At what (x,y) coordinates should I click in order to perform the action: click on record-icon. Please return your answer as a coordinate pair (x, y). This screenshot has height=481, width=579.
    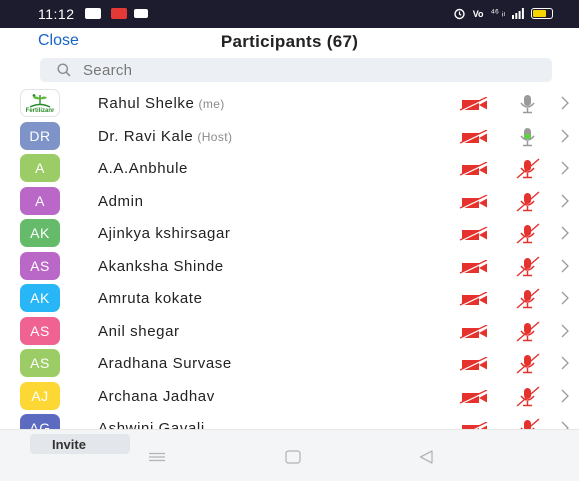
    Looking at the image, I should click on (119, 13).